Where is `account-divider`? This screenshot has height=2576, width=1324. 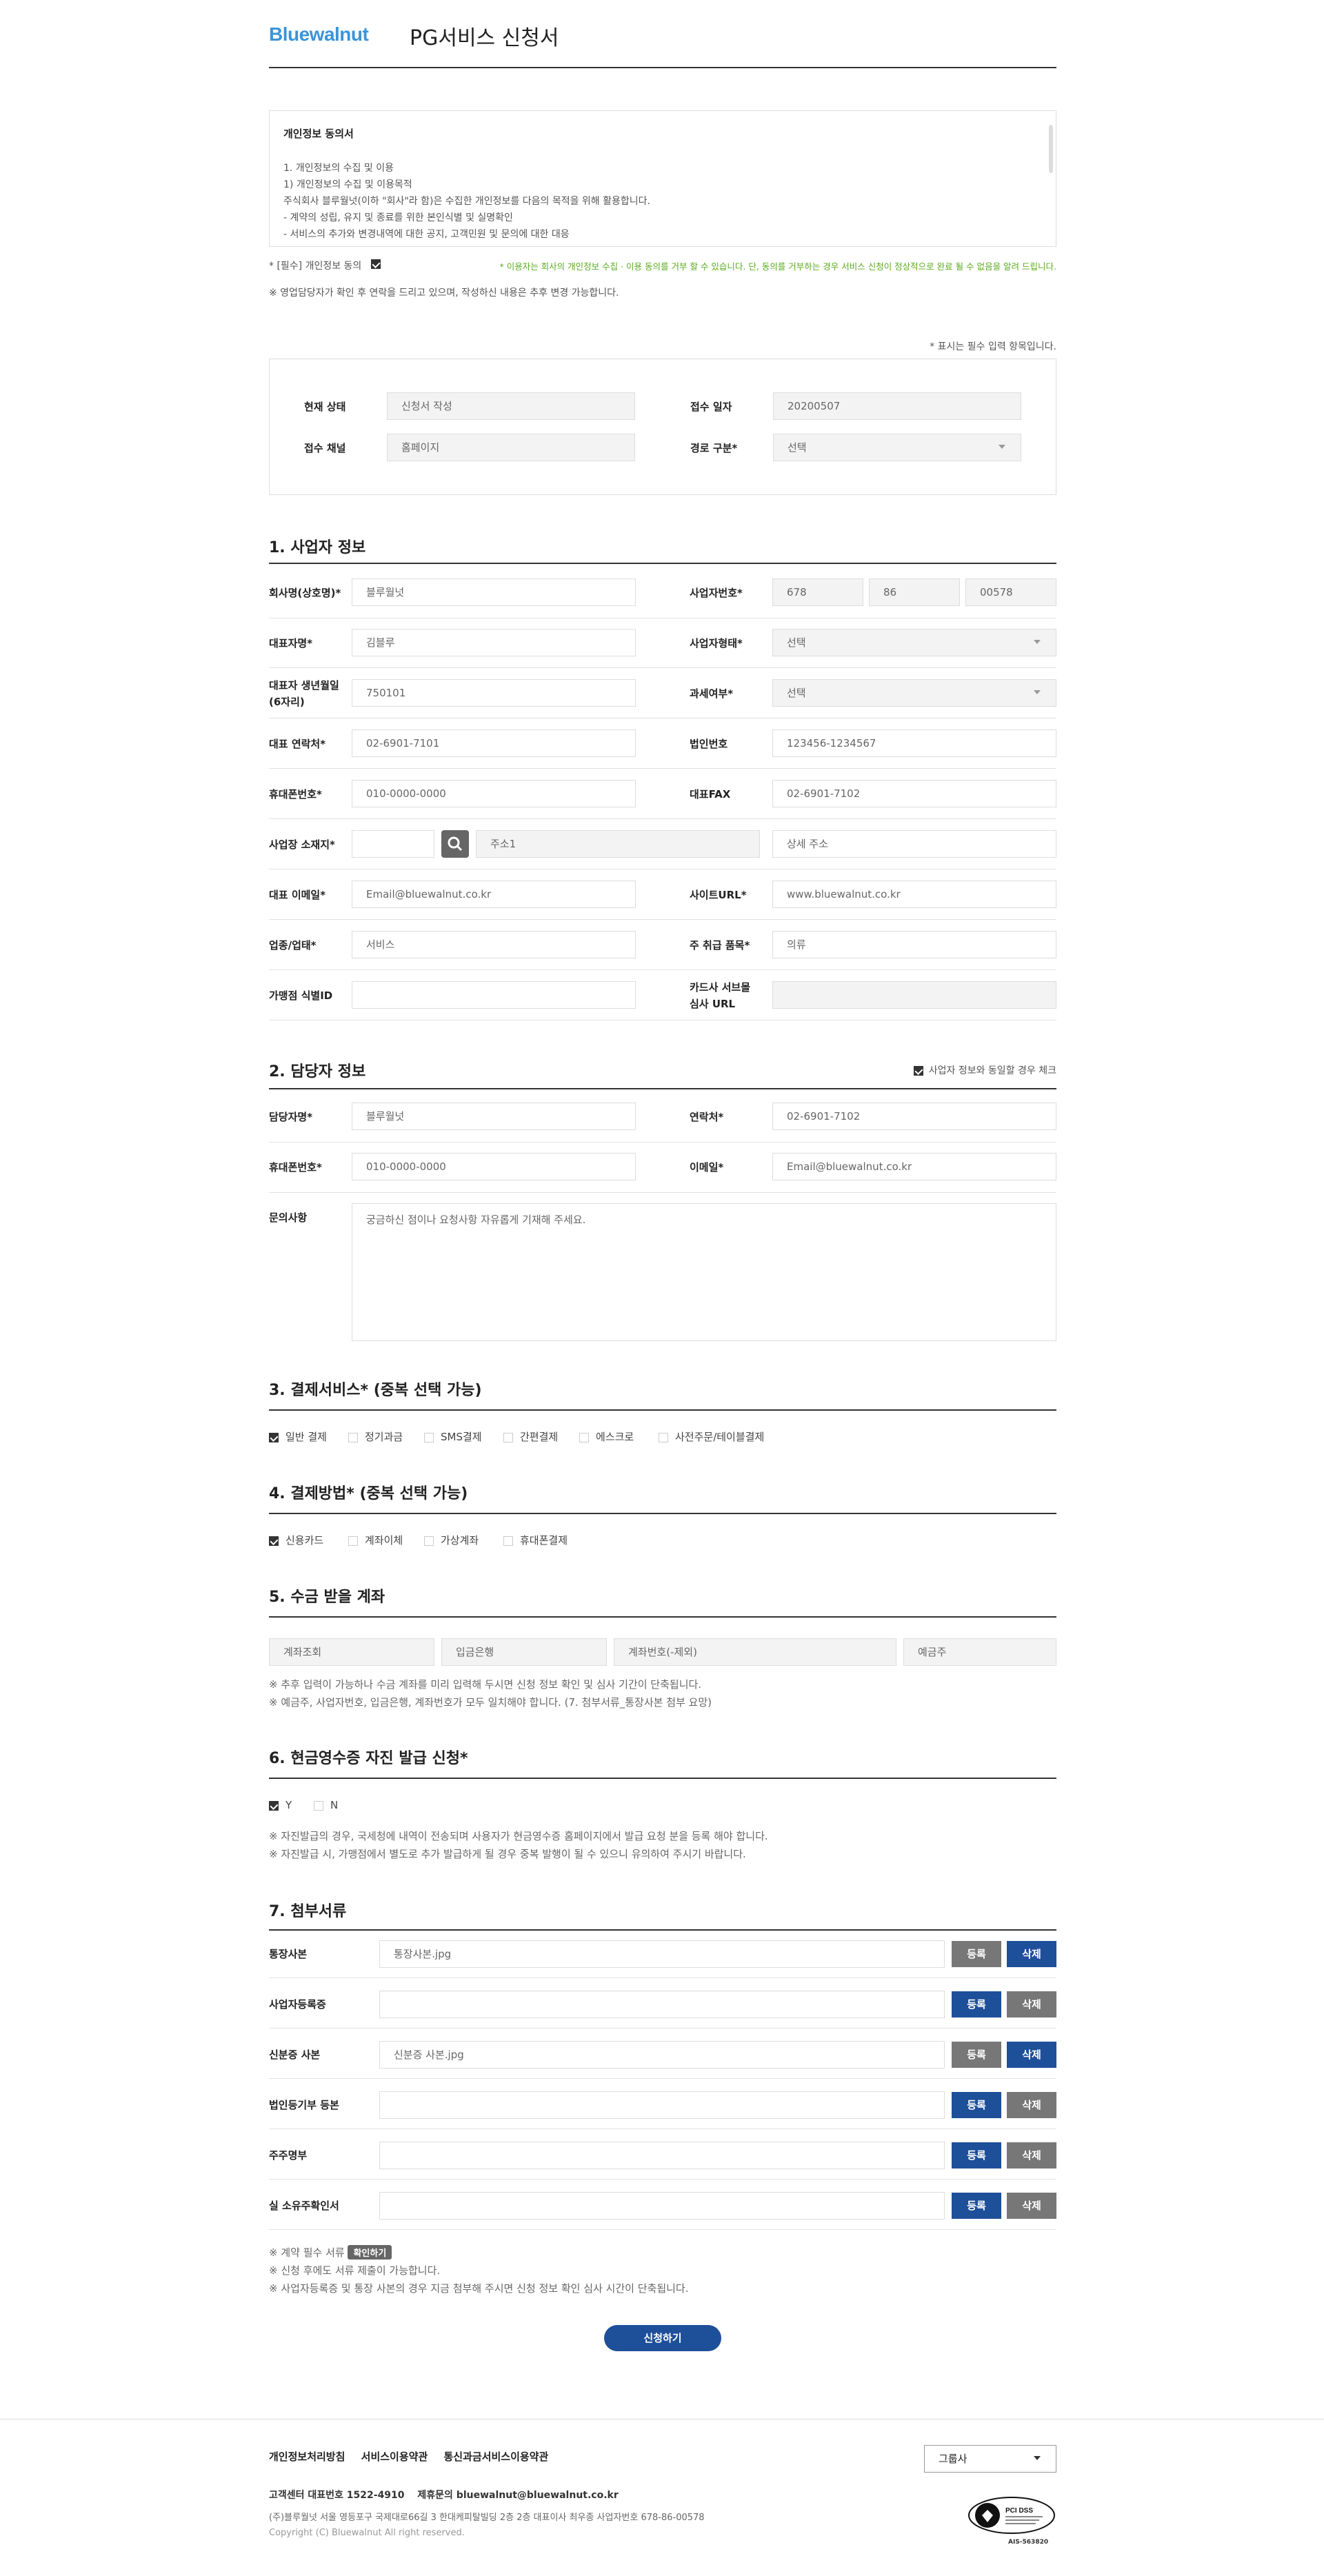 account-divider is located at coordinates (662, 1617).